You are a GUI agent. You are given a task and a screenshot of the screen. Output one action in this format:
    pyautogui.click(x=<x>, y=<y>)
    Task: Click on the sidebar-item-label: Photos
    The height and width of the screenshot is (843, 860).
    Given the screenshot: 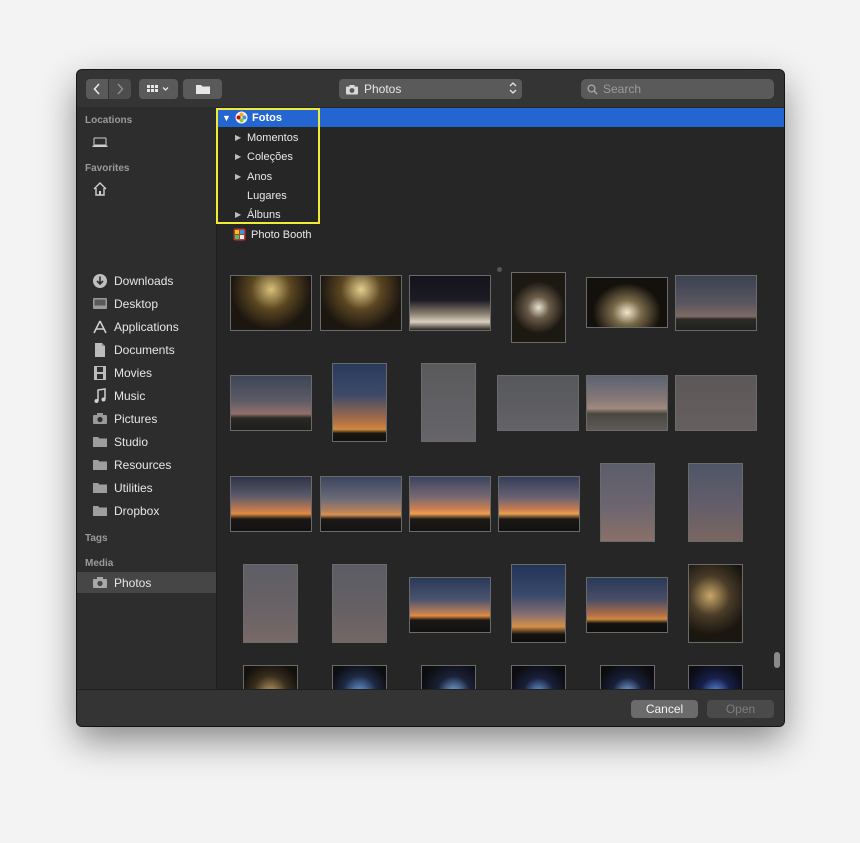 What is the action you would take?
    pyautogui.click(x=133, y=582)
    